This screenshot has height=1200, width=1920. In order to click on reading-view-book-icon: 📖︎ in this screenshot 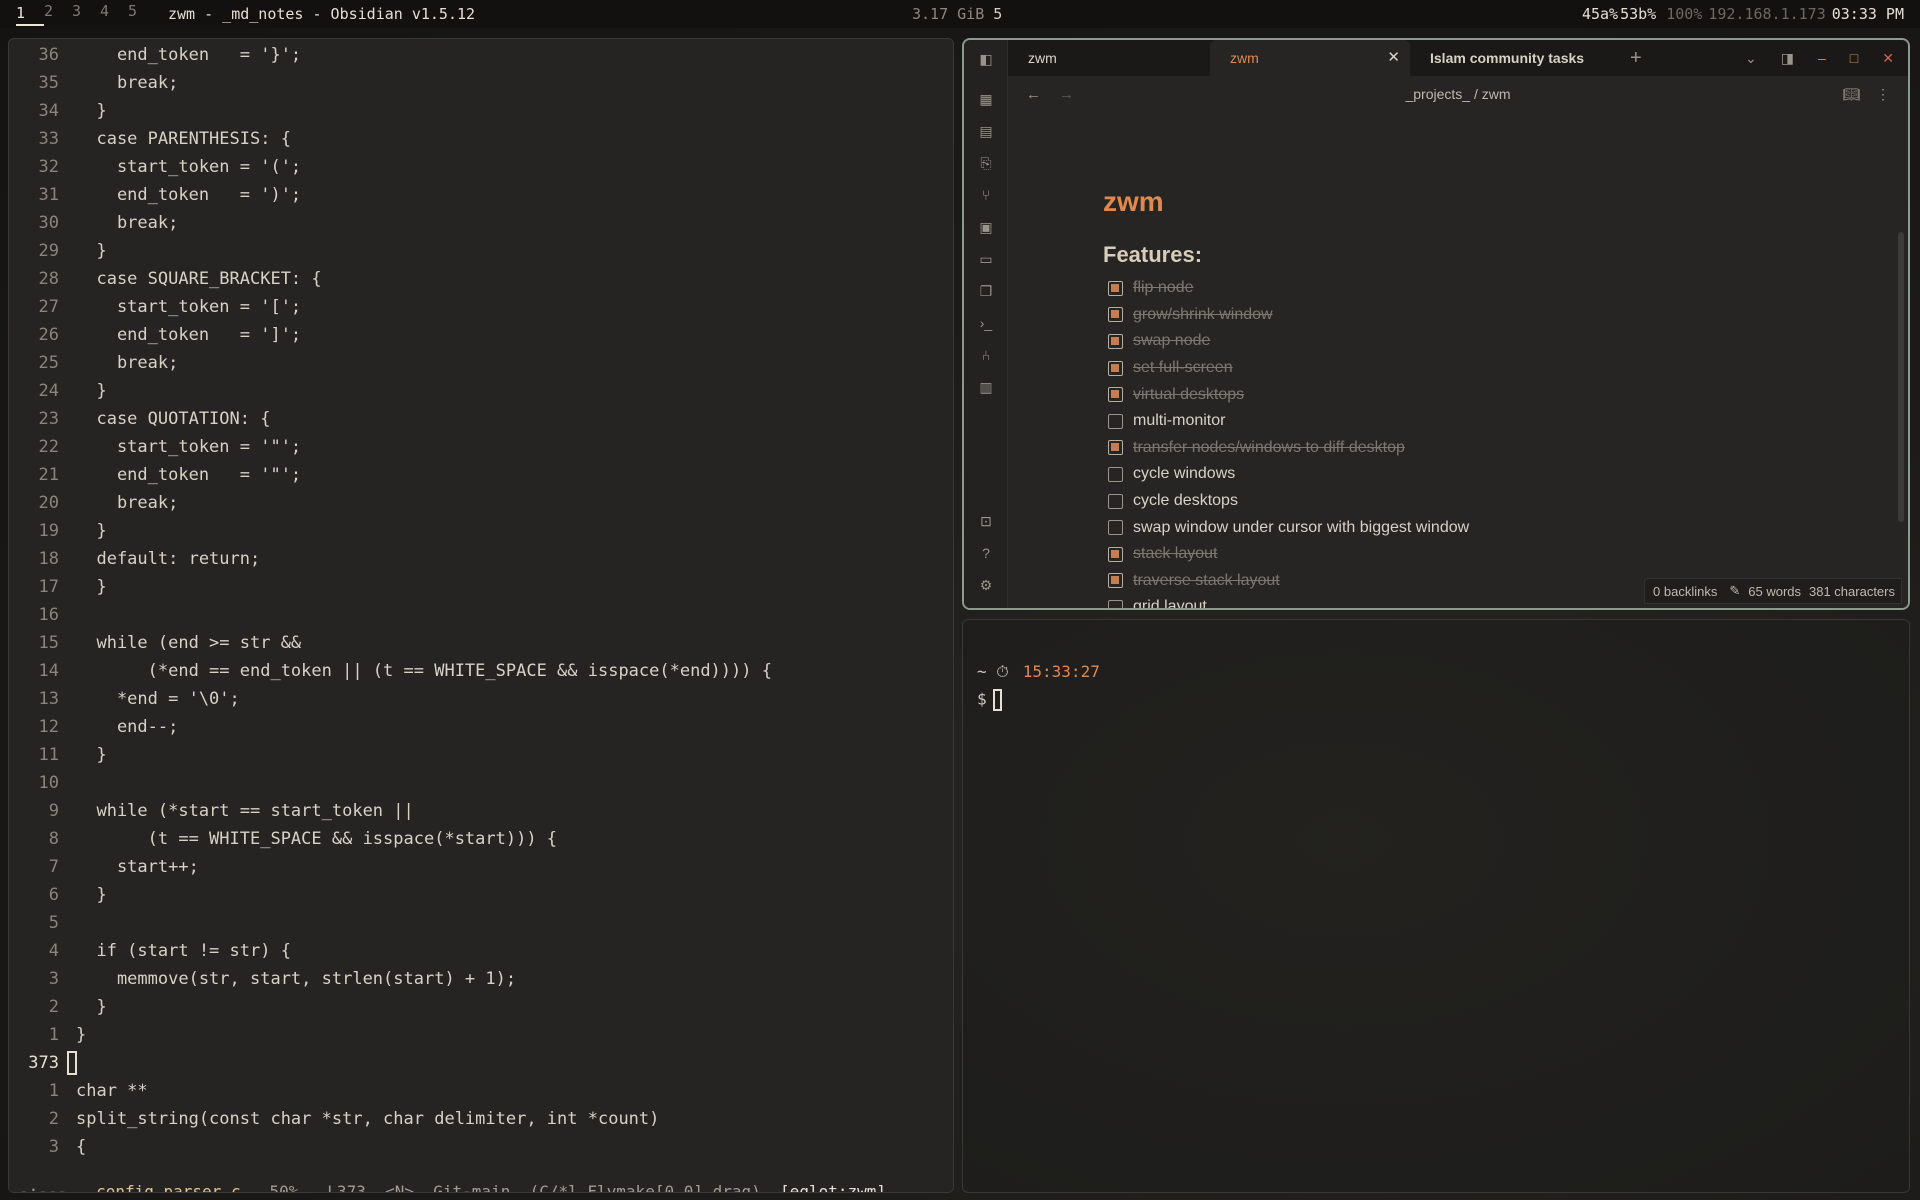, I will do `click(1851, 94)`.